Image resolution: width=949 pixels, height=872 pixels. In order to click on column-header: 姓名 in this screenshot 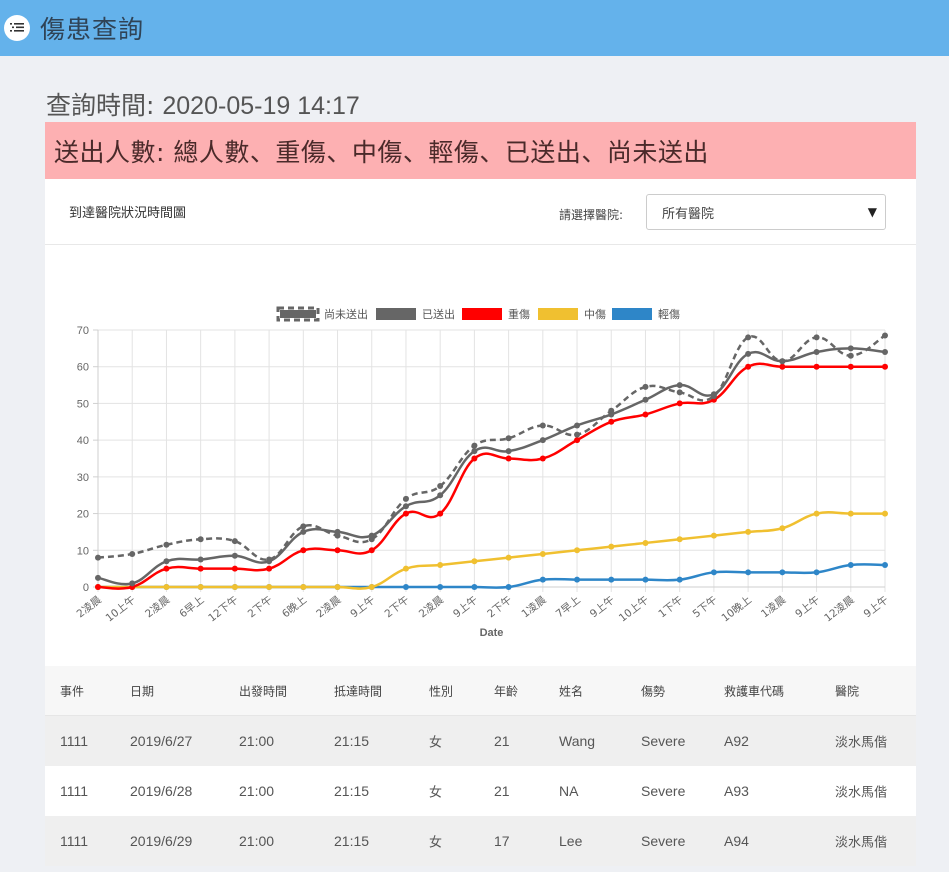, I will do `click(571, 690)`.